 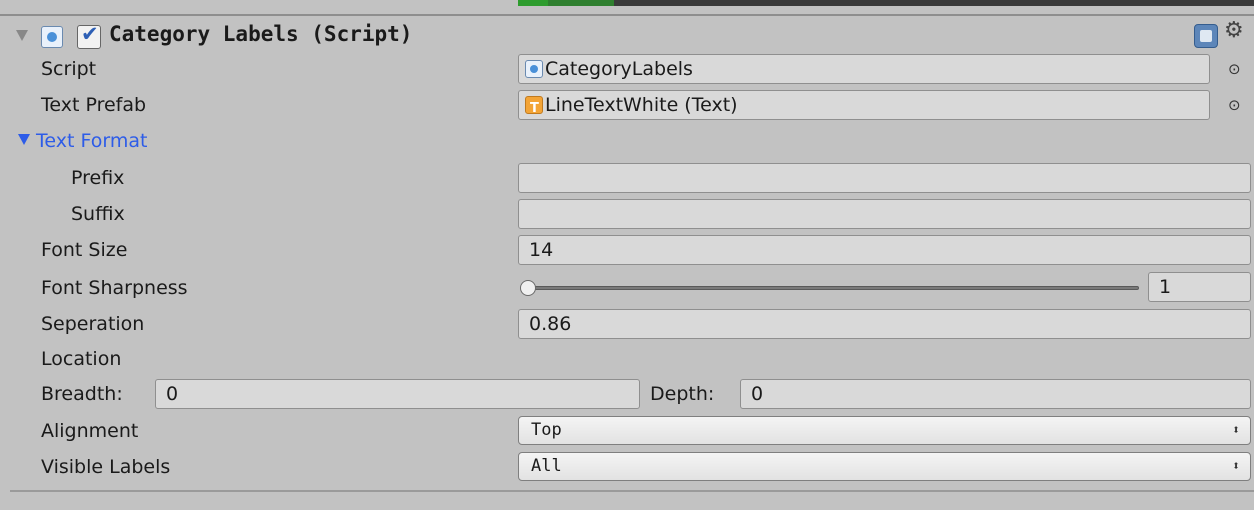 What do you see at coordinates (1206, 36) in the screenshot?
I see `help-book-icon` at bounding box center [1206, 36].